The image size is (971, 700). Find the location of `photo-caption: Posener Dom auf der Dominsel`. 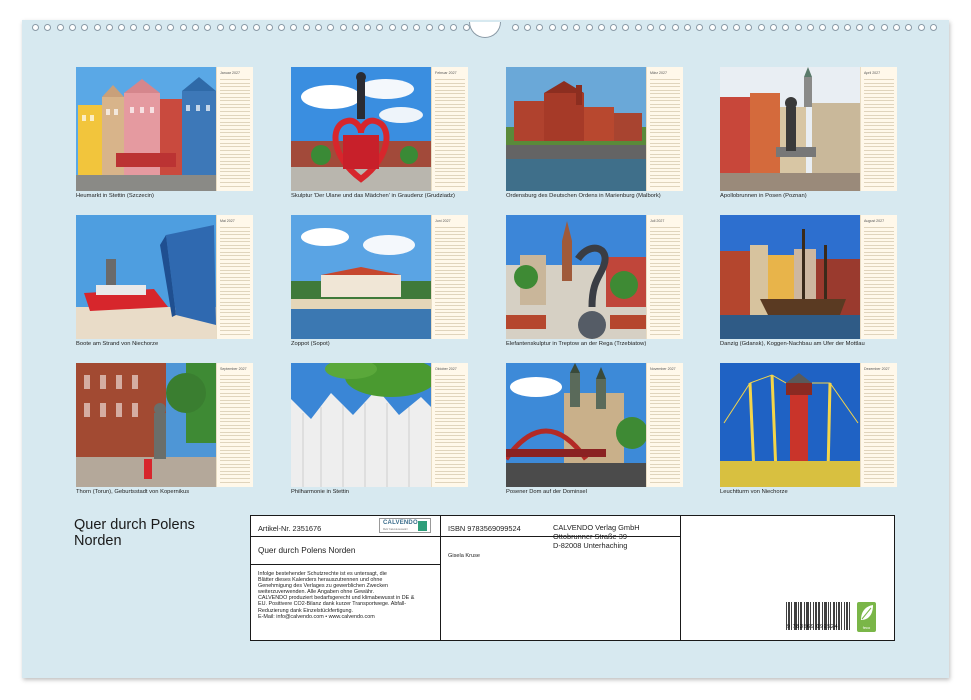

photo-caption: Posener Dom auf der Dominsel is located at coordinates (546, 492).